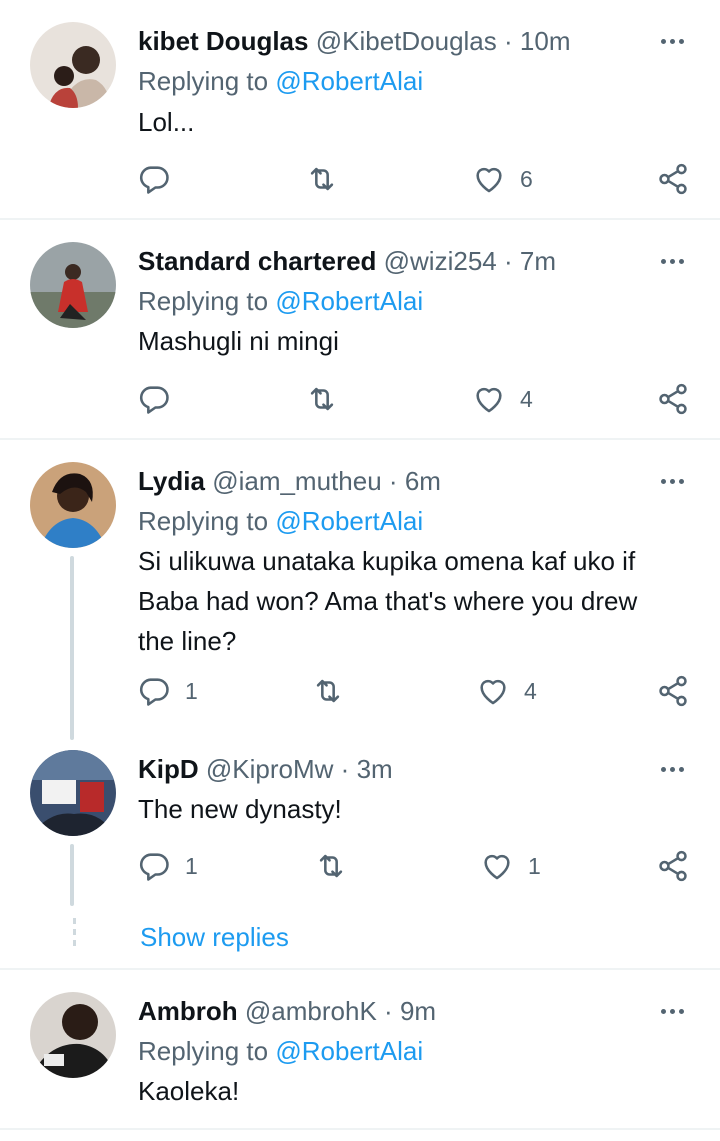  What do you see at coordinates (360, 399) in the screenshot?
I see `tweet-actions: 4` at bounding box center [360, 399].